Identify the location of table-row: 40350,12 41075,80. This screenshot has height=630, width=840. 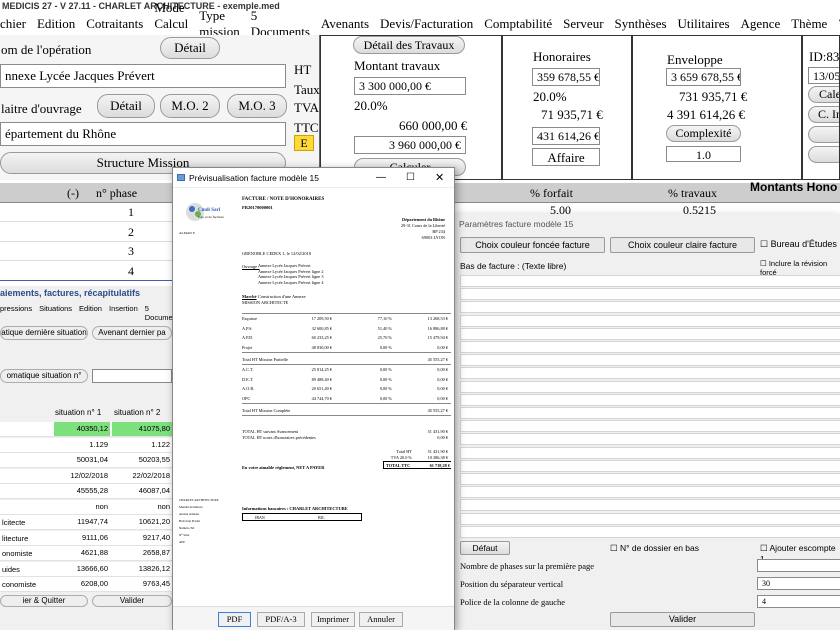
(86, 429).